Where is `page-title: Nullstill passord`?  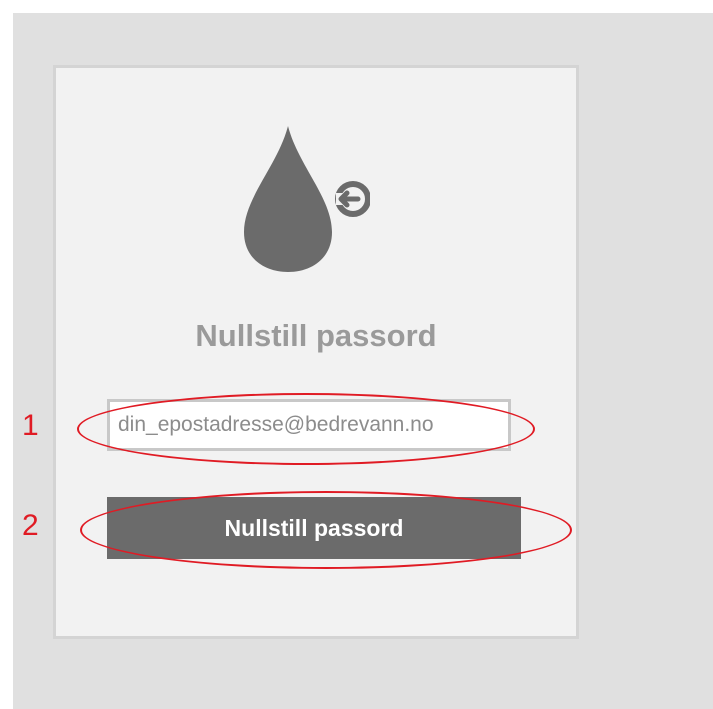
page-title: Nullstill passord is located at coordinates (316, 335).